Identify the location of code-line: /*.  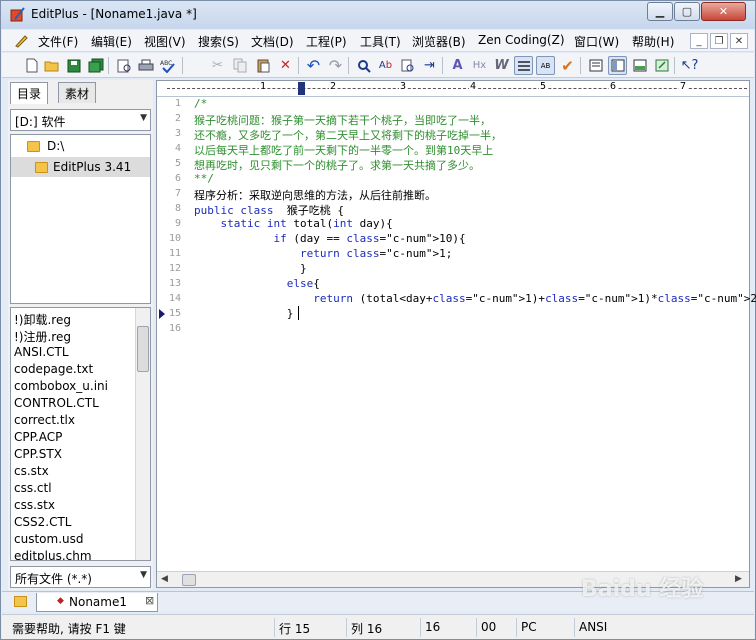
(201, 103).